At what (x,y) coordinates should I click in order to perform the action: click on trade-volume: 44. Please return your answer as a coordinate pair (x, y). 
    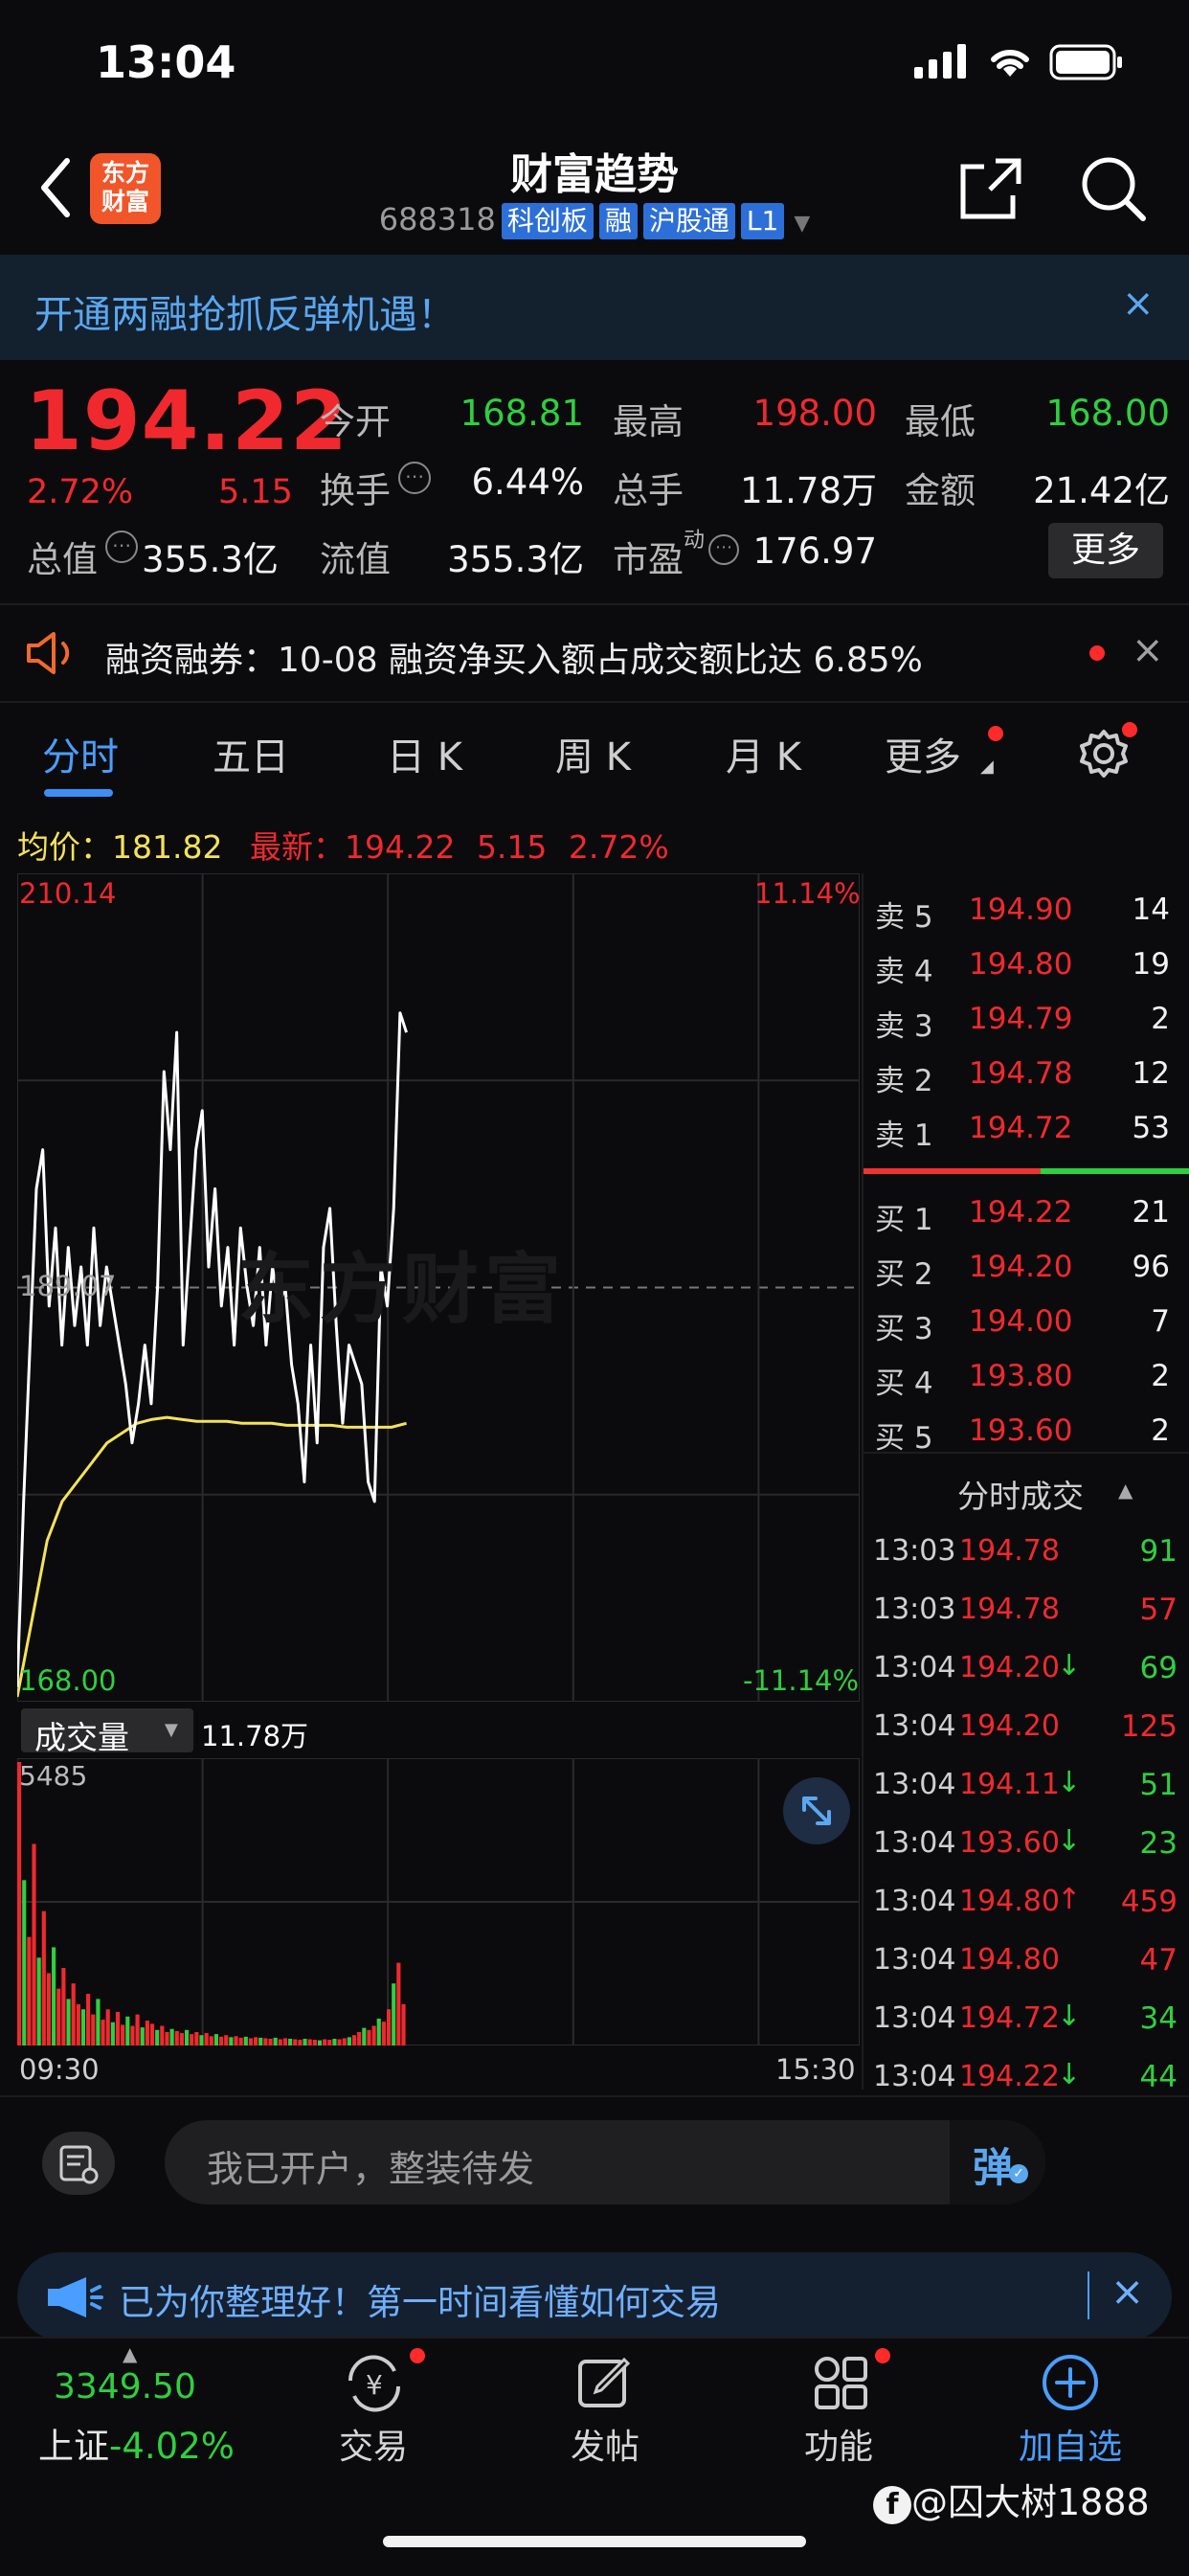
    Looking at the image, I should click on (1158, 2077).